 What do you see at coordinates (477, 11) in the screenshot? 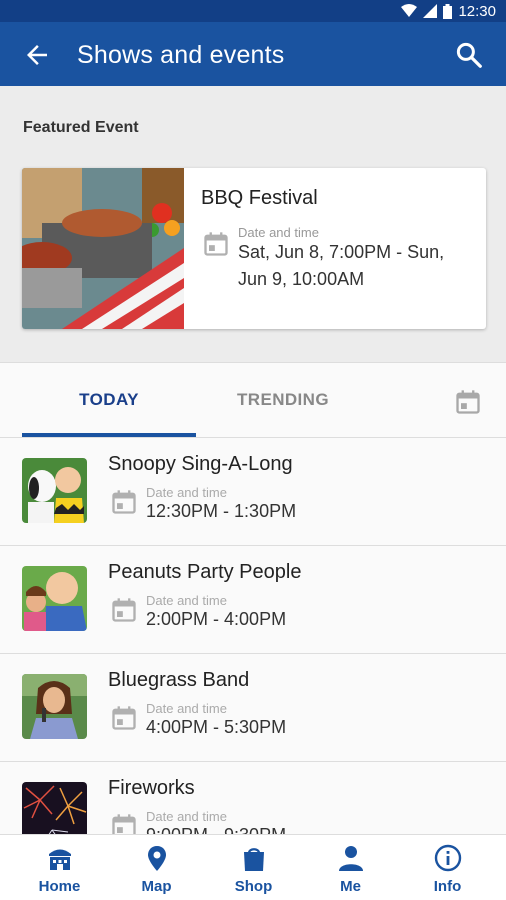
I see `status-time: 12:30` at bounding box center [477, 11].